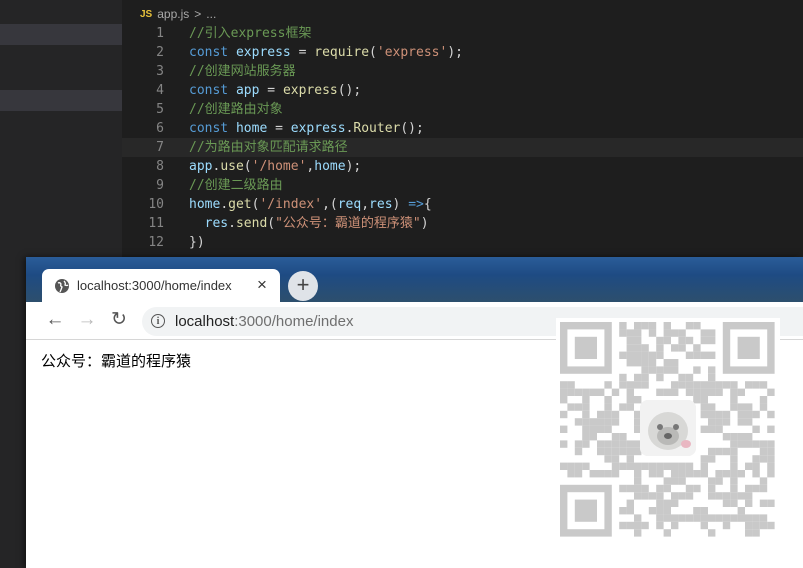 The image size is (803, 568). Describe the element at coordinates (377, 128) in the screenshot. I see `code-token: Router` at that location.